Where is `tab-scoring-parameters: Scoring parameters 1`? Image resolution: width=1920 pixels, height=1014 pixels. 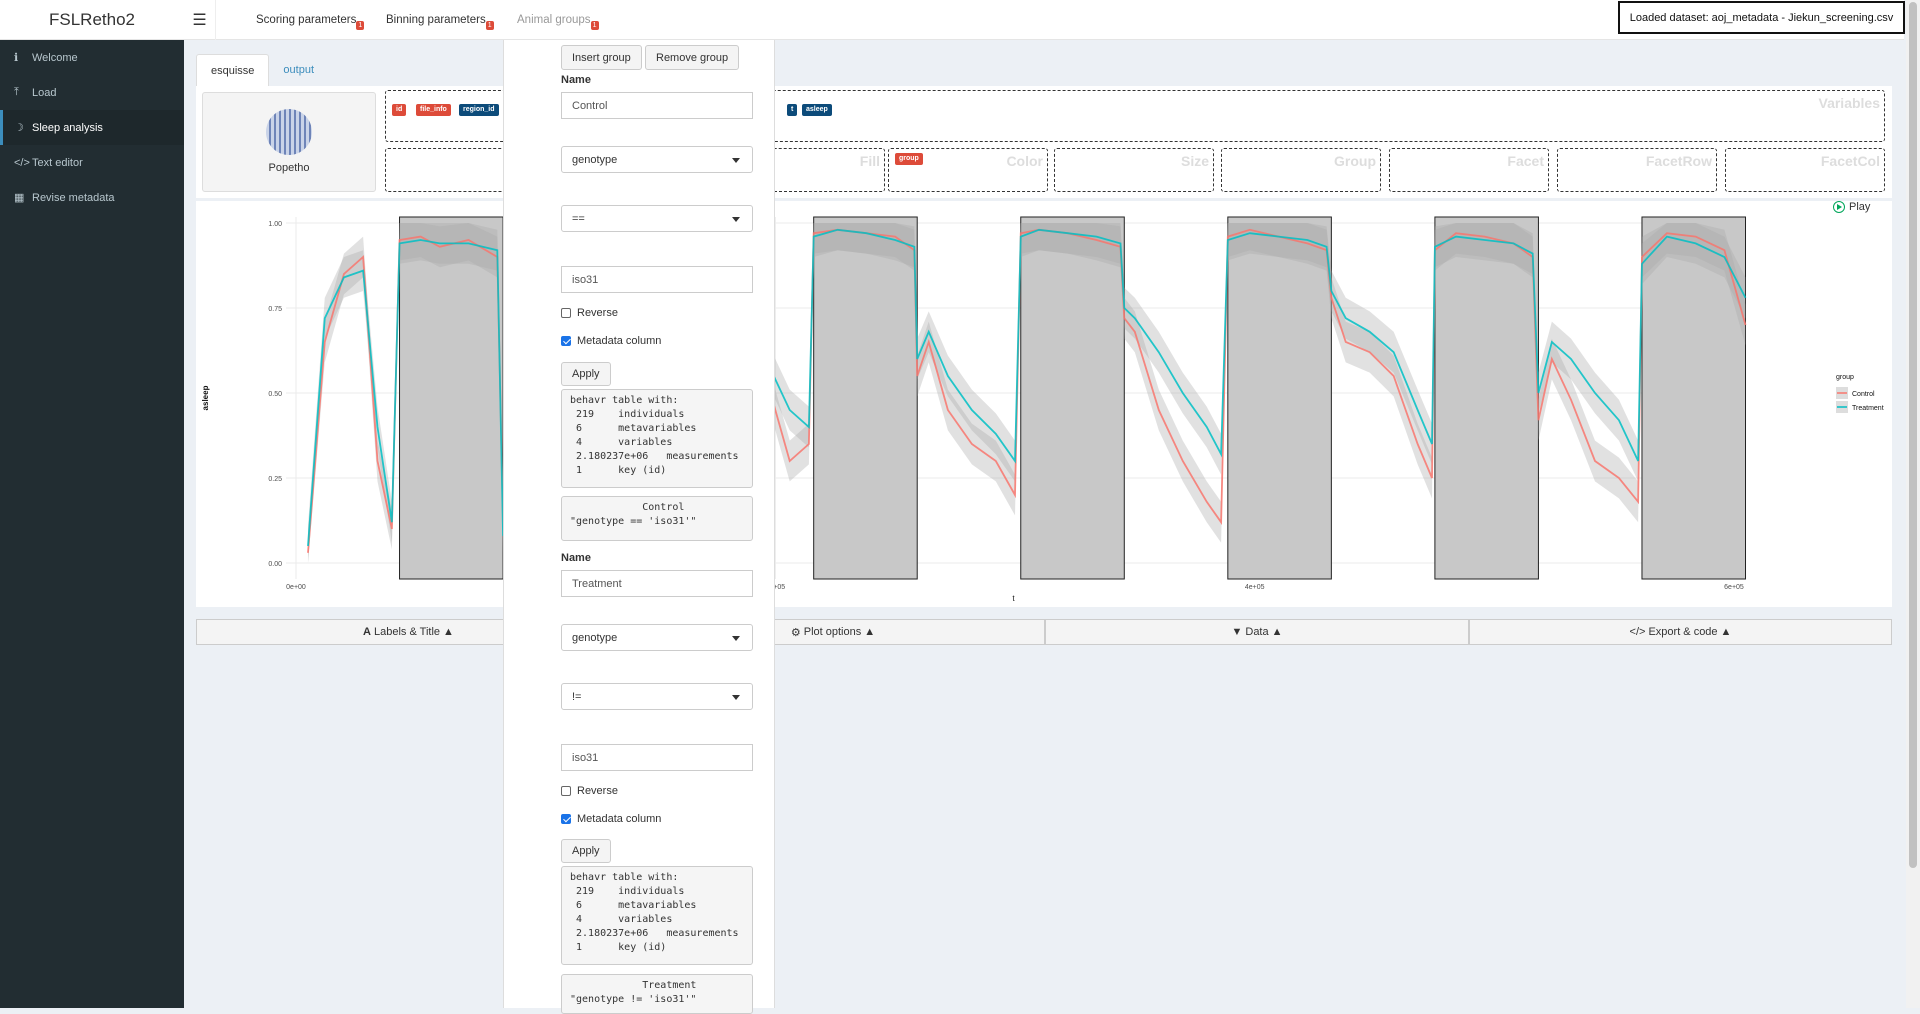
tab-scoring-parameters: Scoring parameters 1 is located at coordinates (310, 20).